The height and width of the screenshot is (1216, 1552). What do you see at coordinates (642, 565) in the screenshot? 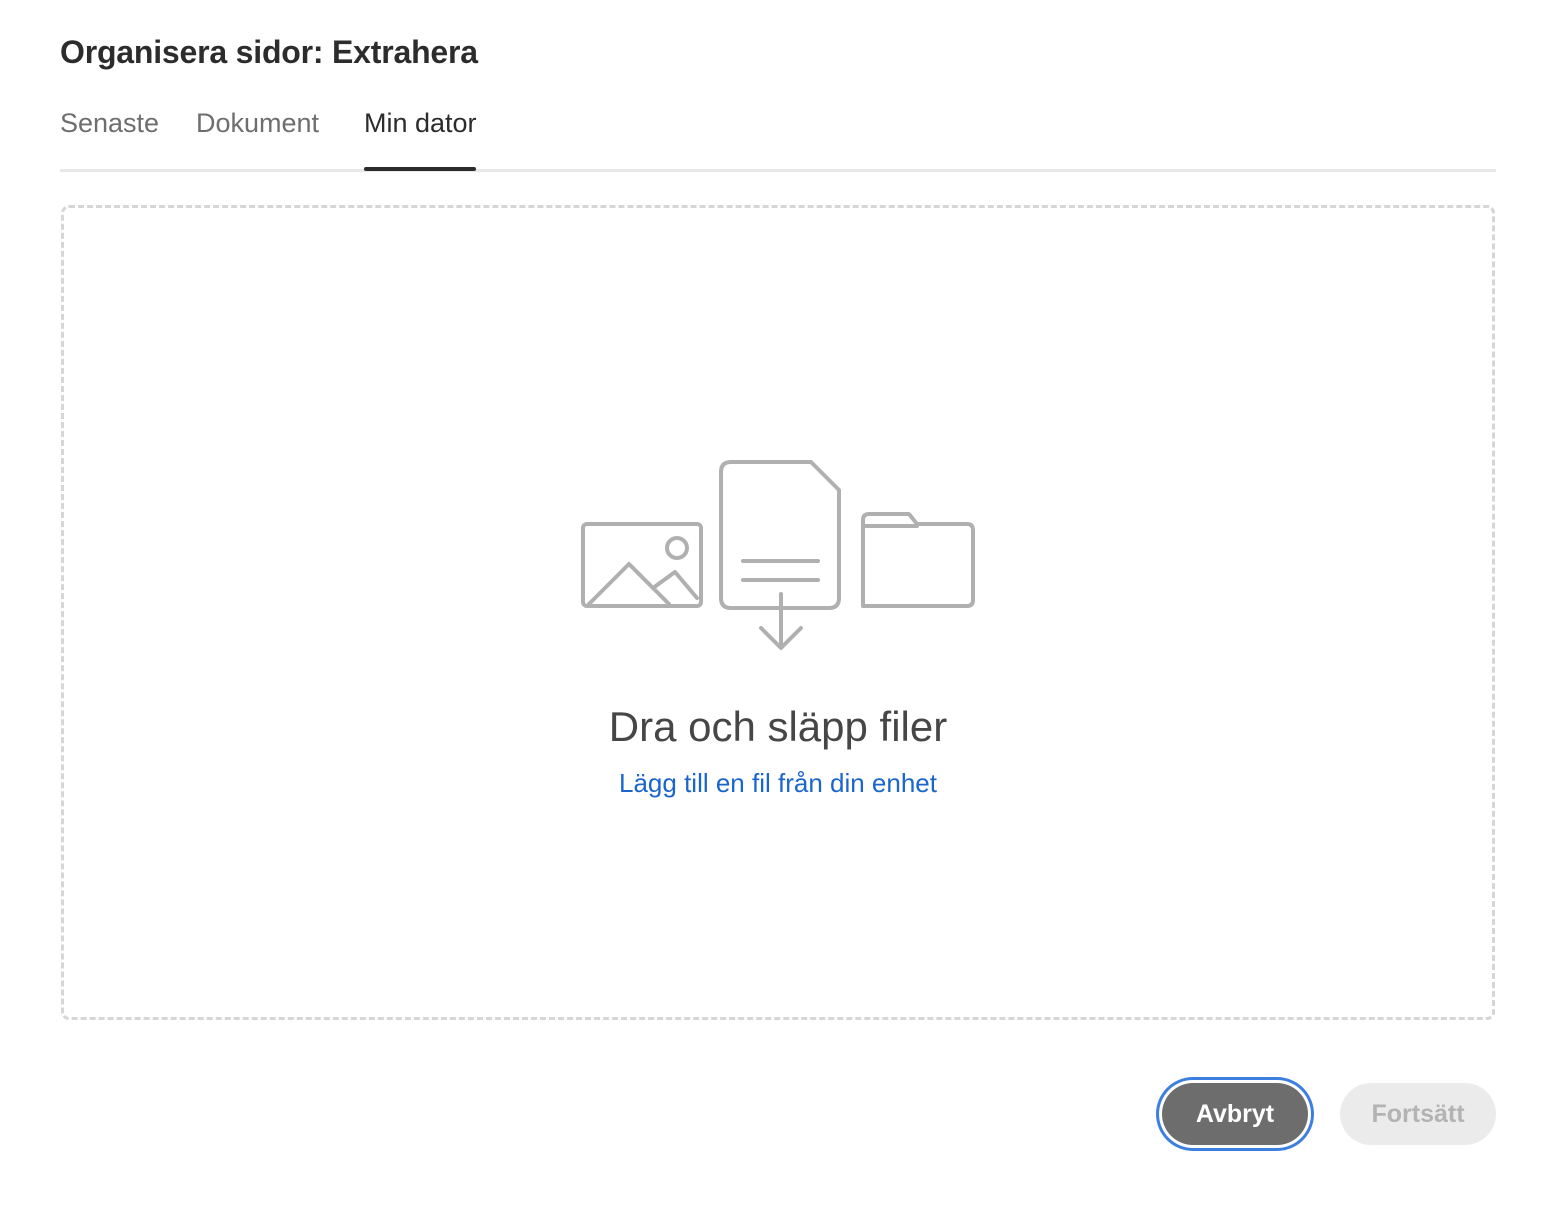
I see `image-icon` at bounding box center [642, 565].